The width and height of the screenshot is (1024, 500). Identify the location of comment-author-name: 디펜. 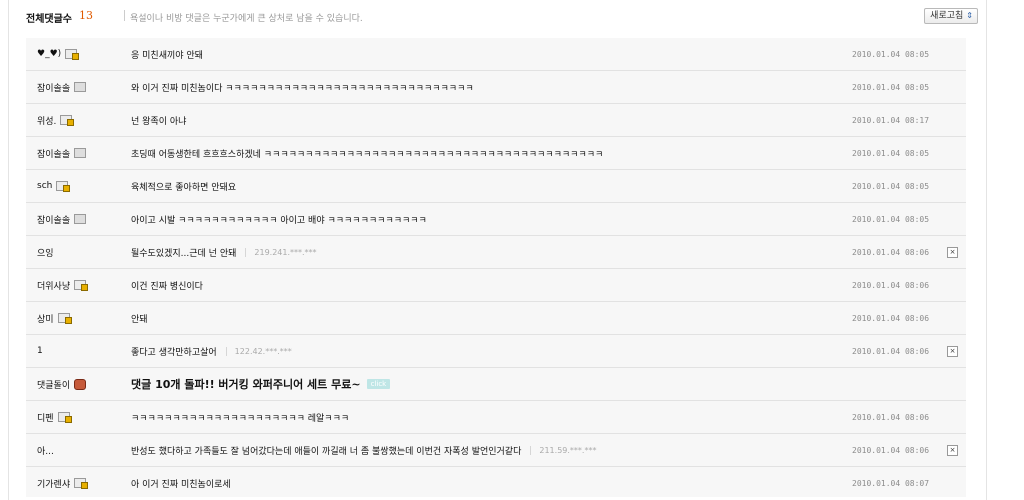
(45, 418).